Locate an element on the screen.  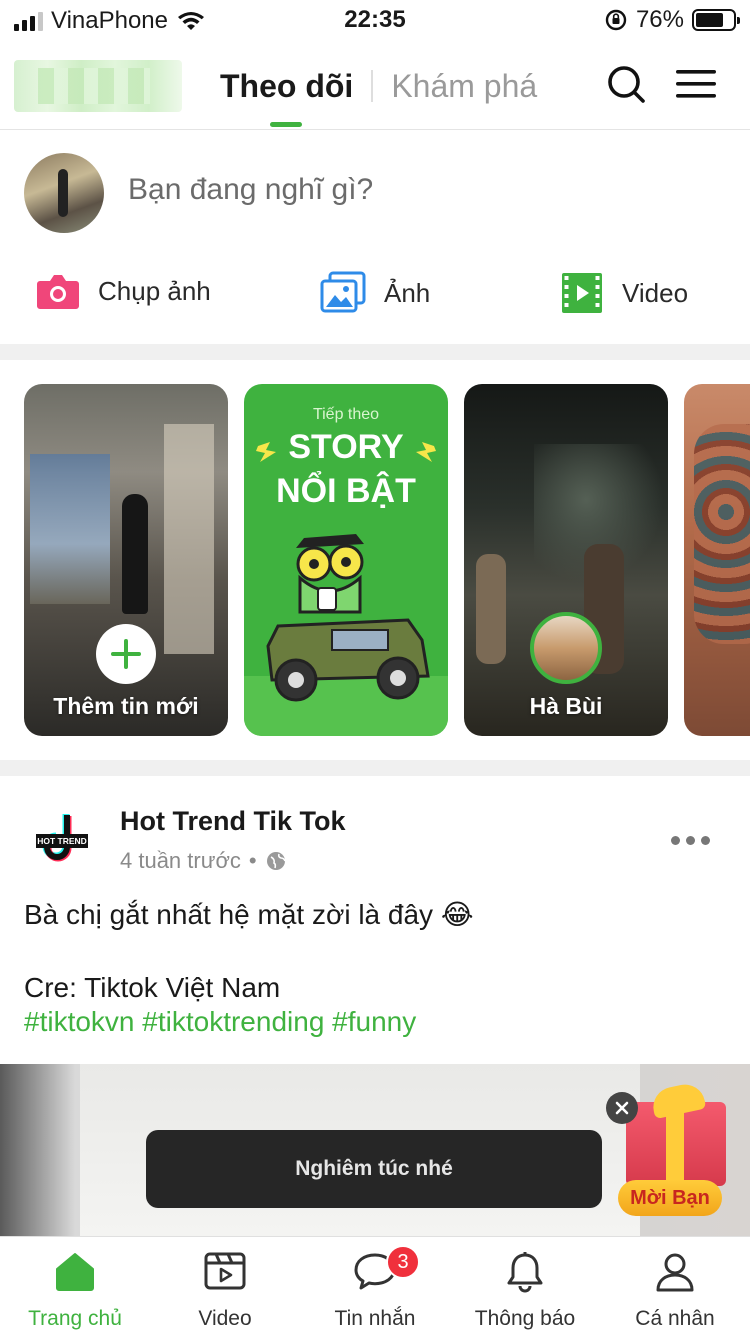
post-hashtags: #tiktokvn #tiktoktrending #funny is located at coordinates (220, 1022).